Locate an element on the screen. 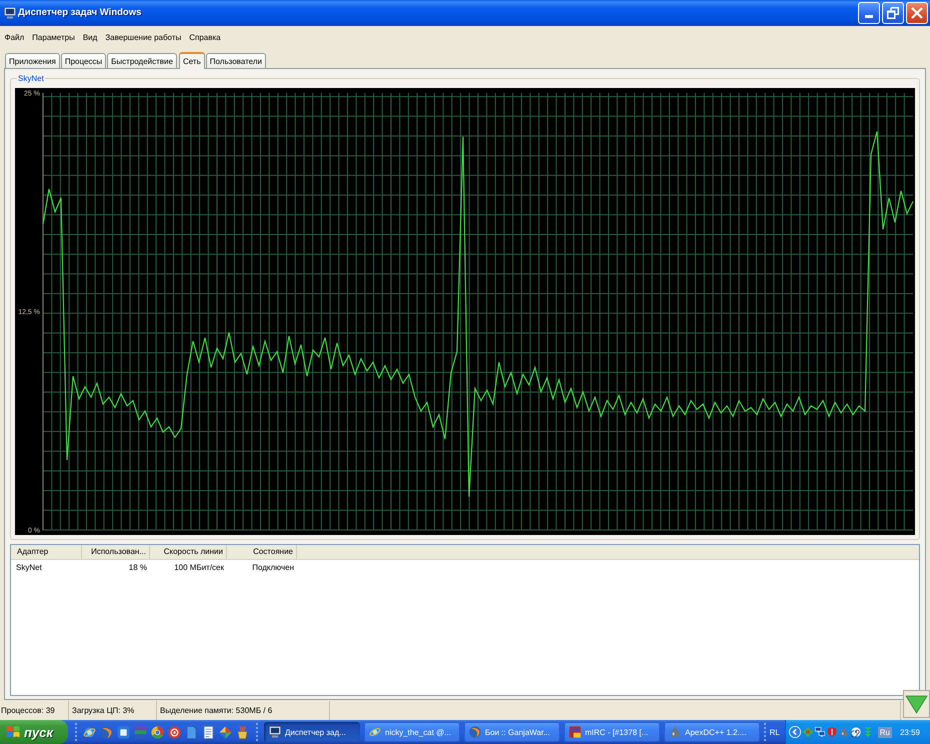 The height and width of the screenshot is (744, 930). menu-item: Справка is located at coordinates (205, 37).